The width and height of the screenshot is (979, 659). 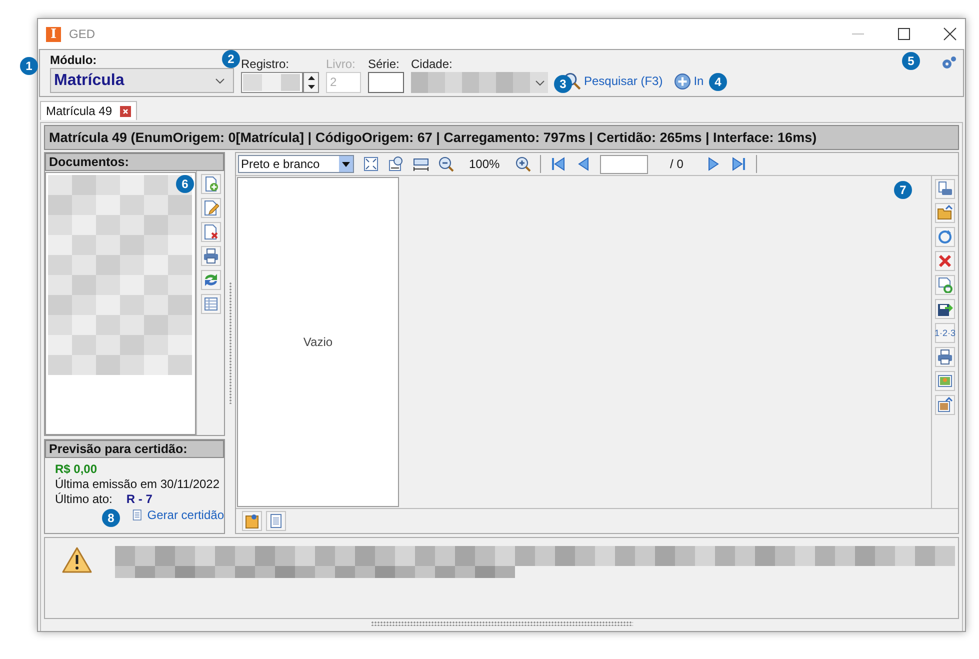 What do you see at coordinates (82, 34) in the screenshot?
I see `window-title: GED` at bounding box center [82, 34].